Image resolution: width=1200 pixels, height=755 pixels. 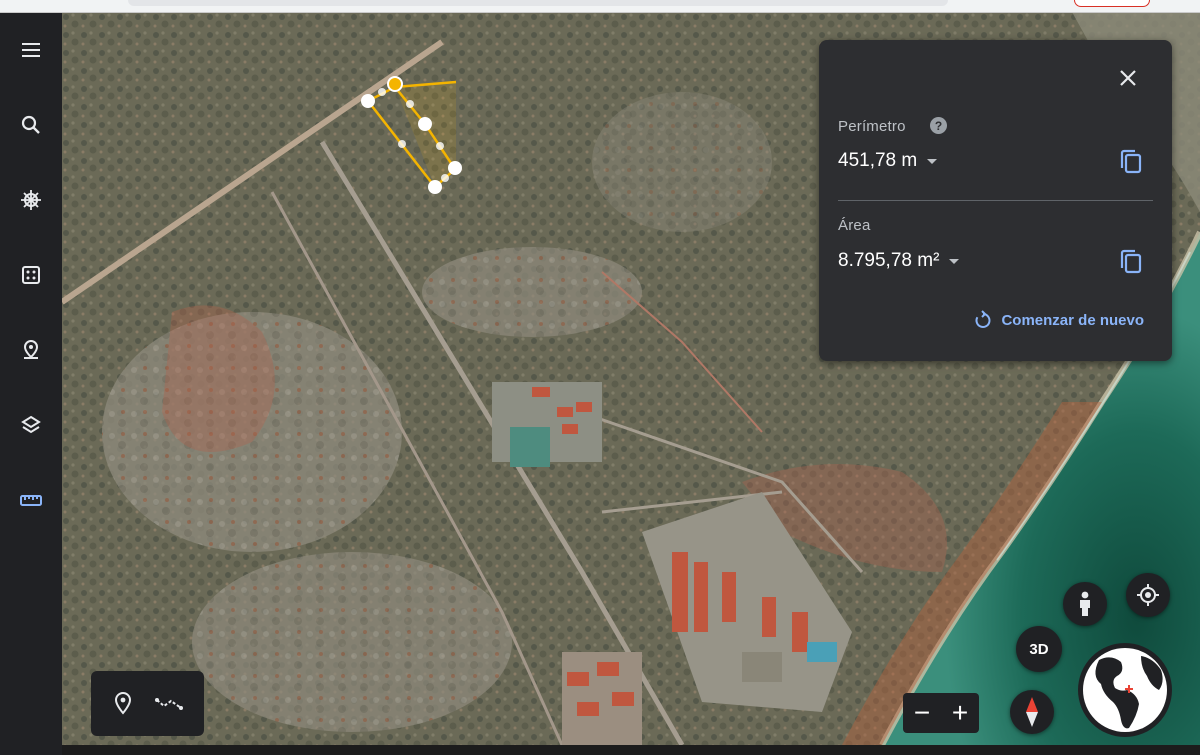 What do you see at coordinates (538, 3) in the screenshot?
I see `address-bar` at bounding box center [538, 3].